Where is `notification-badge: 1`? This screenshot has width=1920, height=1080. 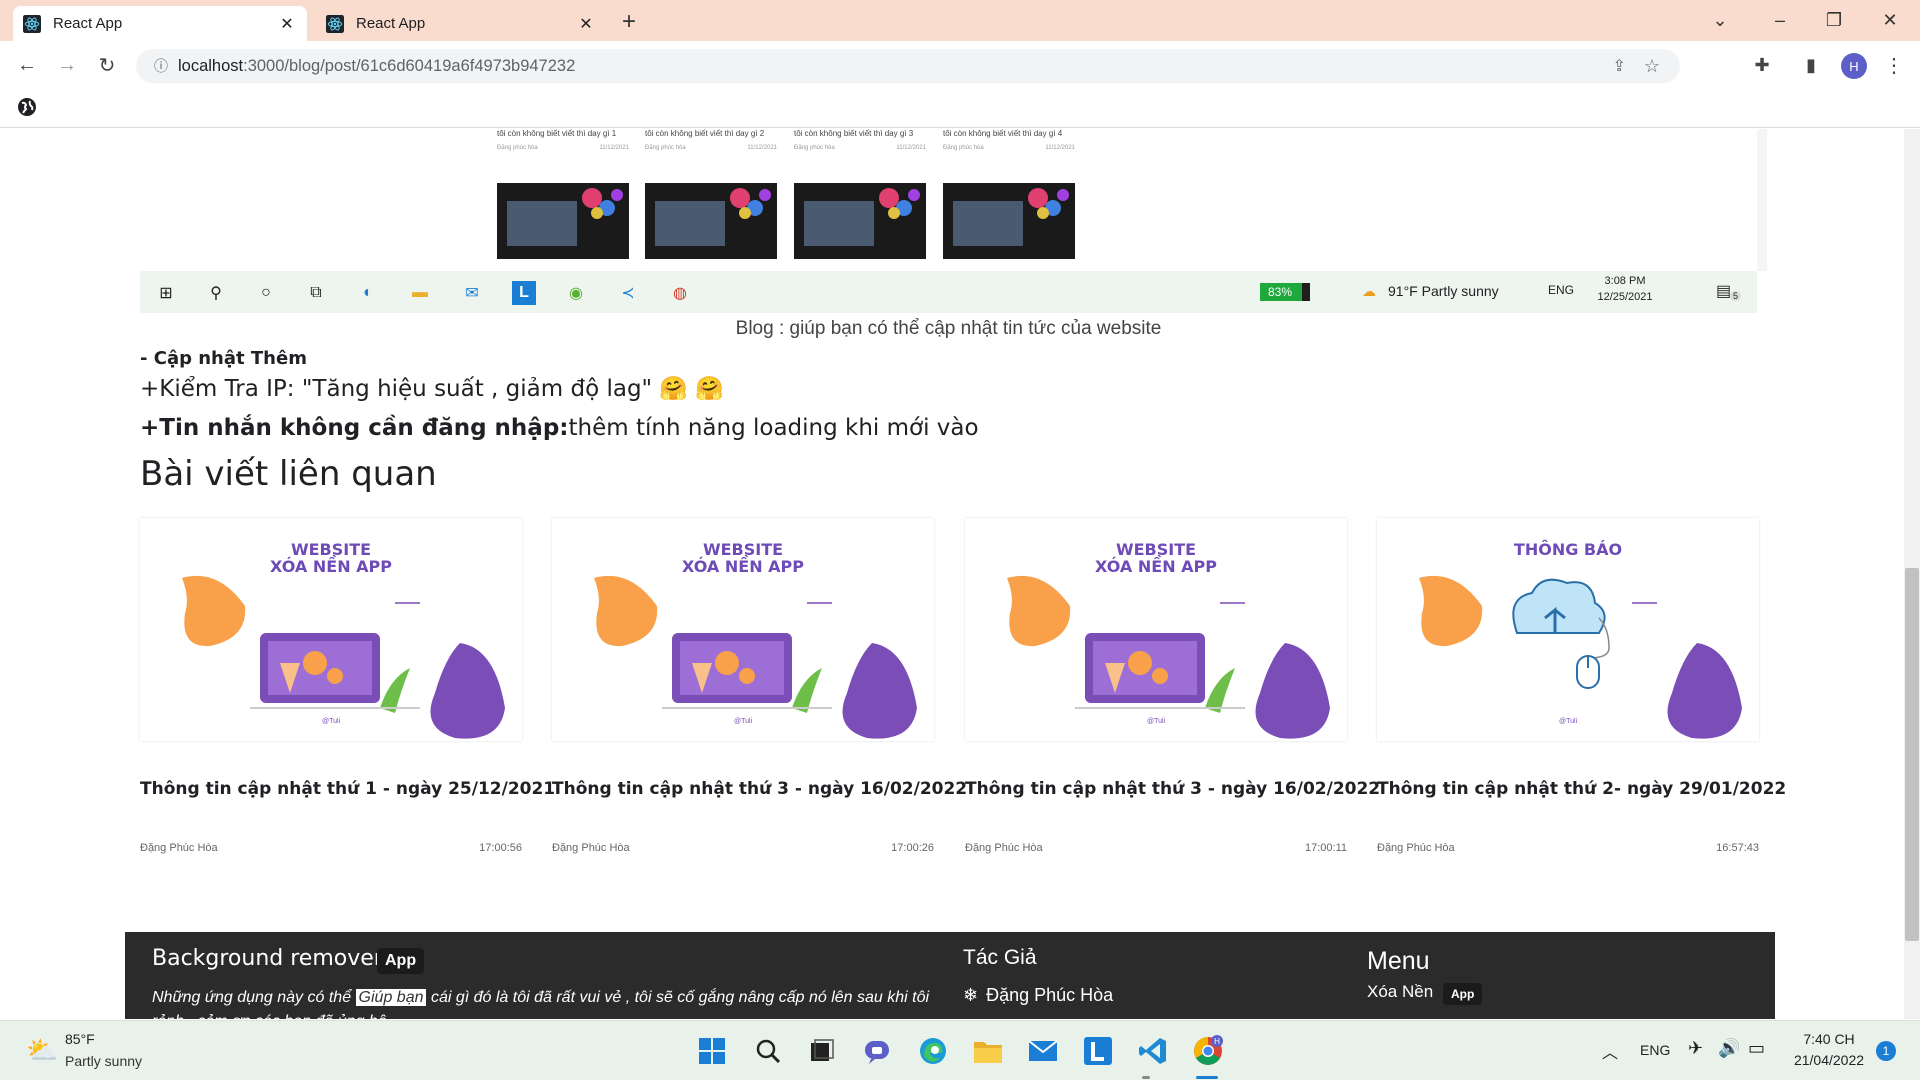
notification-badge: 1 is located at coordinates (1886, 1051).